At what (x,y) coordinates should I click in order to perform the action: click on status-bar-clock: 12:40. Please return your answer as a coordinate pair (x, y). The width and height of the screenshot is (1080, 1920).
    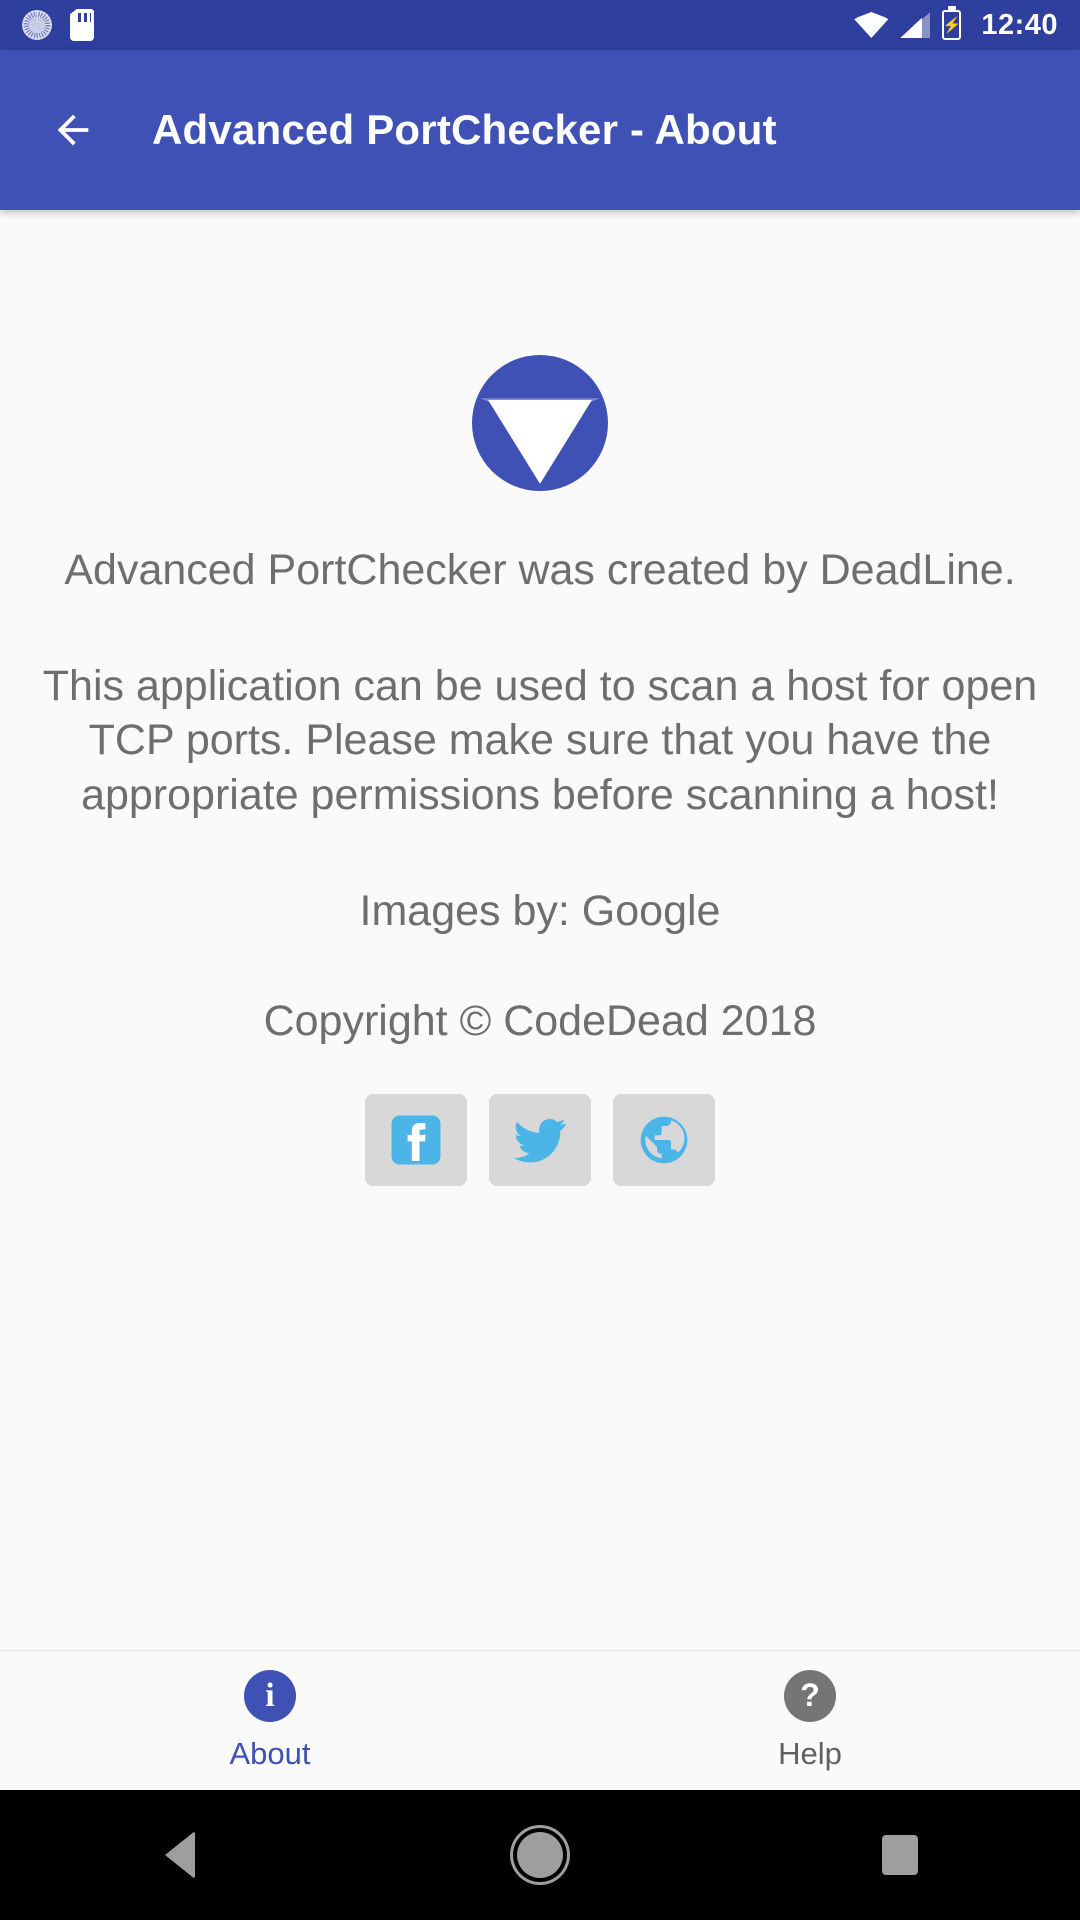
    Looking at the image, I should click on (1019, 24).